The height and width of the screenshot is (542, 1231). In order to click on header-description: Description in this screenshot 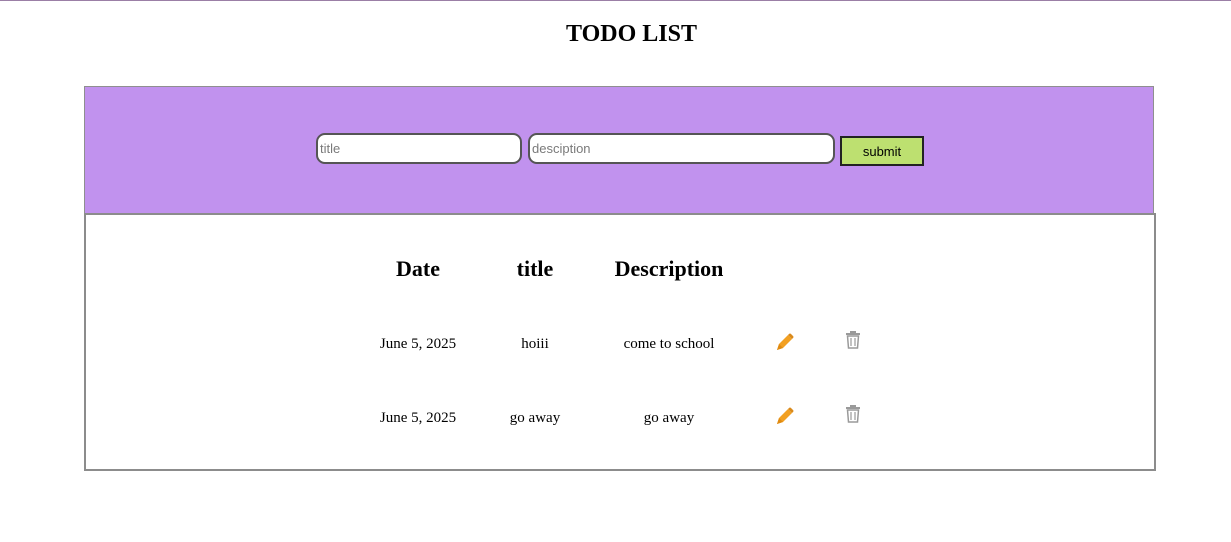, I will do `click(669, 268)`.